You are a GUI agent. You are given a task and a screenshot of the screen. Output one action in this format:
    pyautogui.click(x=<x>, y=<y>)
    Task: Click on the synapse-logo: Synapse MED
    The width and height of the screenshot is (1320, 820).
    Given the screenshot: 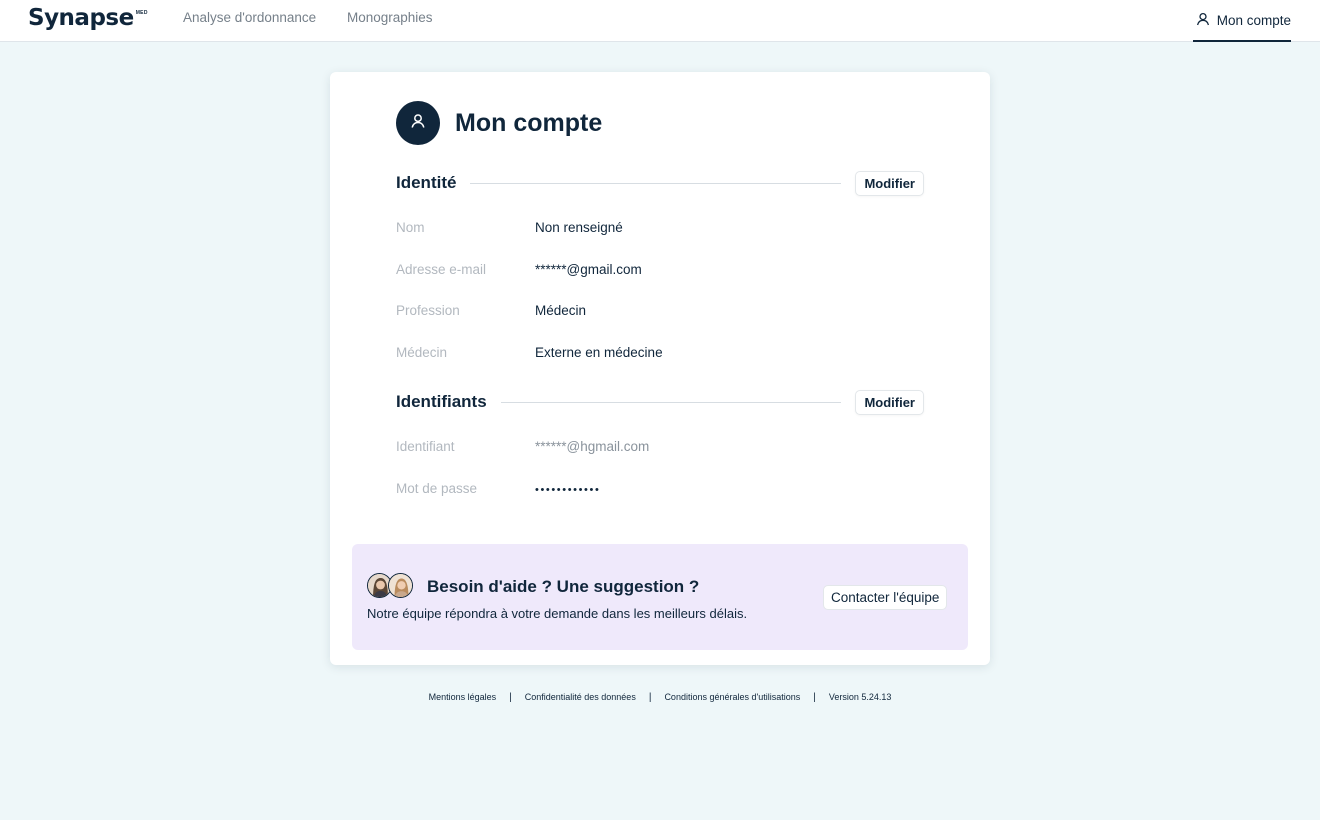 What is the action you would take?
    pyautogui.click(x=88, y=19)
    